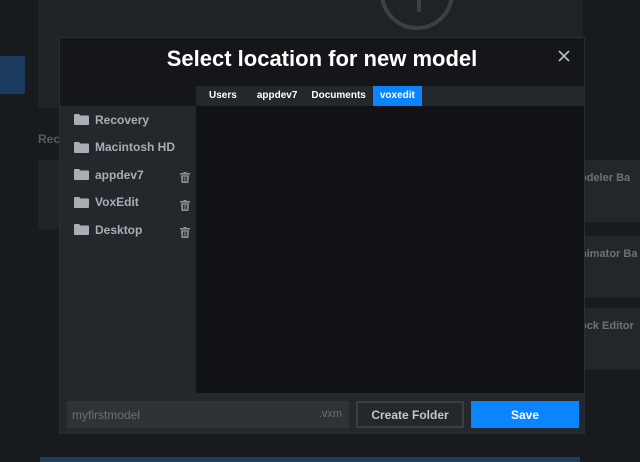 The image size is (640, 462). Describe the element at coordinates (564, 56) in the screenshot. I see `close-icon` at that location.